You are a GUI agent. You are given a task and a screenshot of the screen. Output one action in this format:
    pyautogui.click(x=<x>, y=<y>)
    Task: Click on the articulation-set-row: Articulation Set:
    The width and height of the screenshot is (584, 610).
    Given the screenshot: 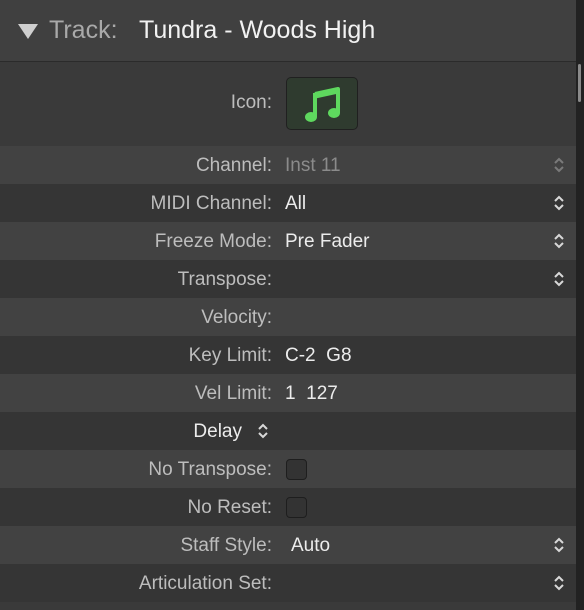 What is the action you would take?
    pyautogui.click(x=288, y=583)
    